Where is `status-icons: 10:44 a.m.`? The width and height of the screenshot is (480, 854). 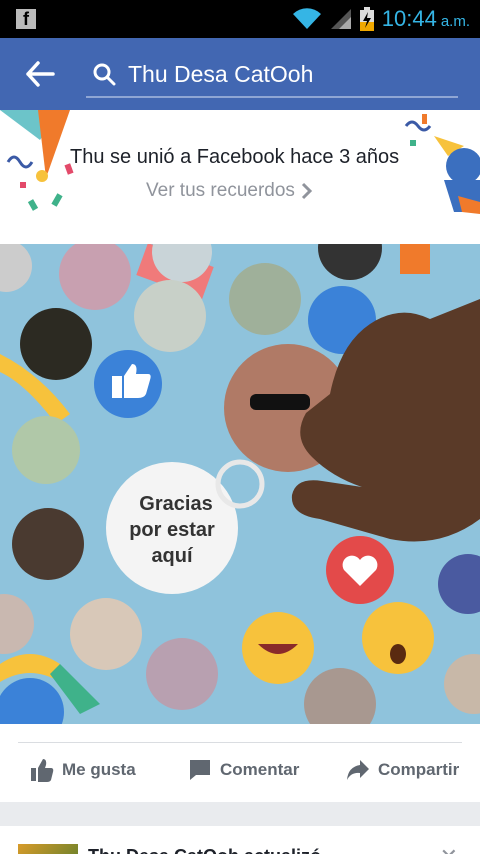
status-icons: 10:44 a.m. is located at coordinates (381, 19).